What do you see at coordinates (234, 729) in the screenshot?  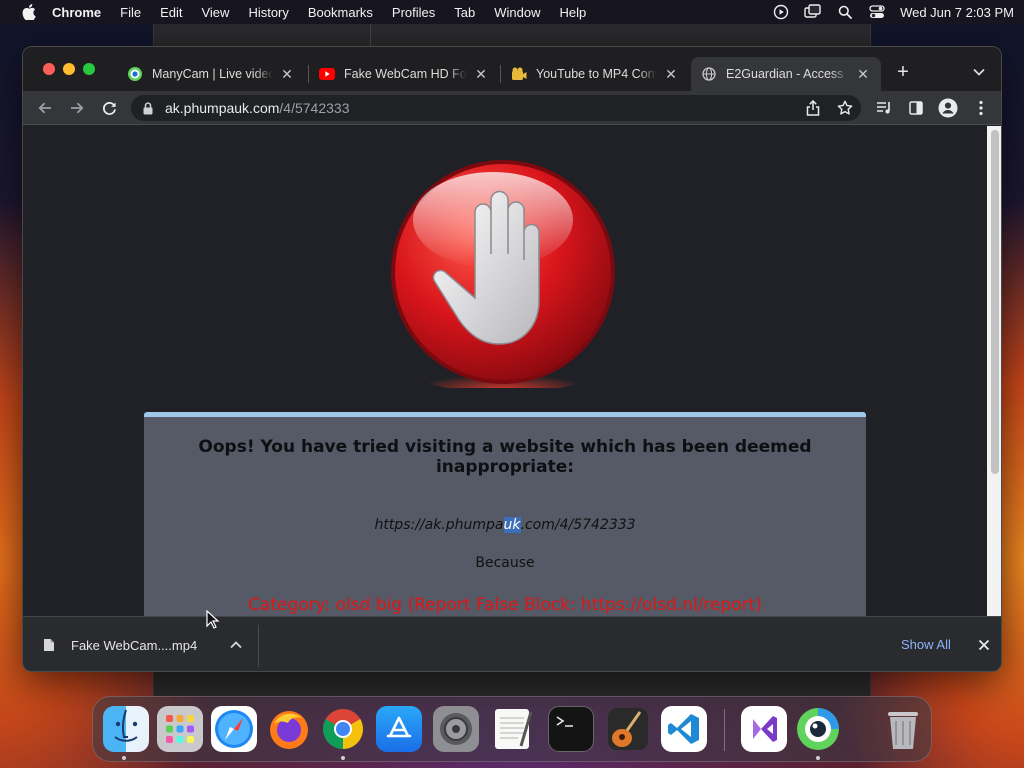 I see `safari-icon` at bounding box center [234, 729].